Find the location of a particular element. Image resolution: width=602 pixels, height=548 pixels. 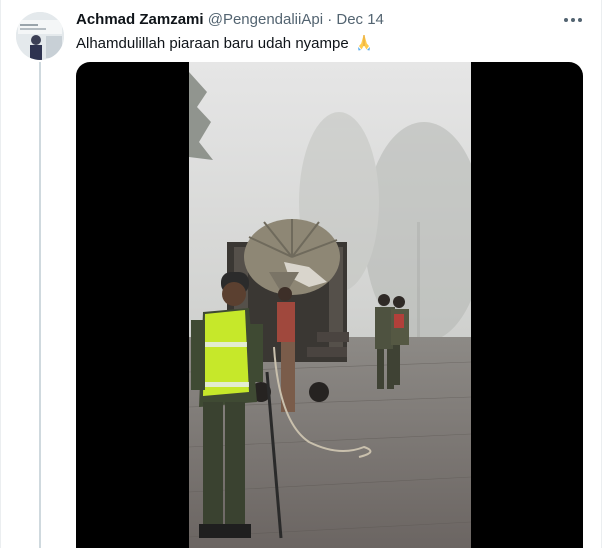

folded-hands-icon is located at coordinates (363, 43).